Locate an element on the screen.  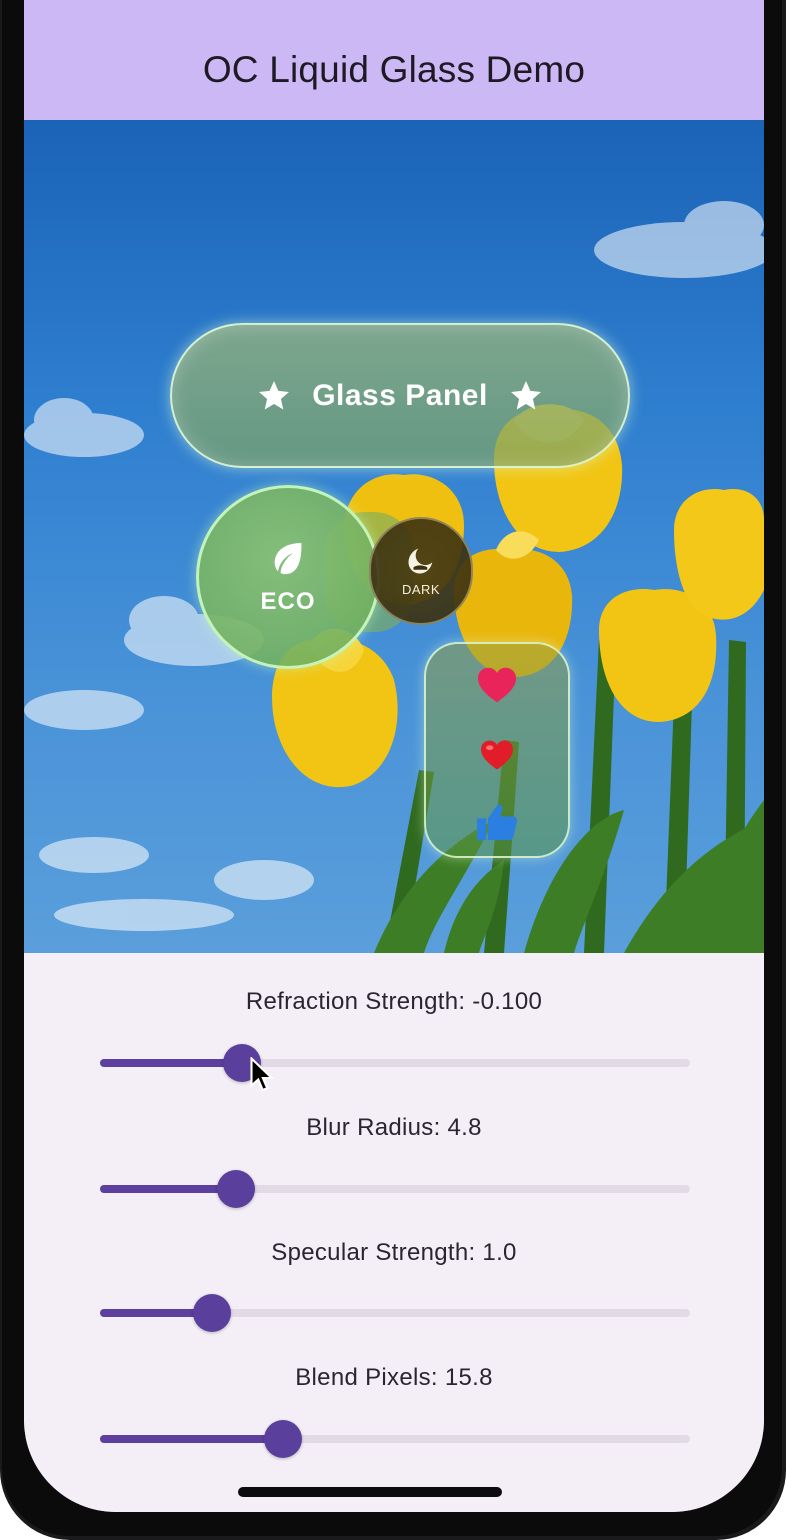
reaction-stack is located at coordinates (497, 750).